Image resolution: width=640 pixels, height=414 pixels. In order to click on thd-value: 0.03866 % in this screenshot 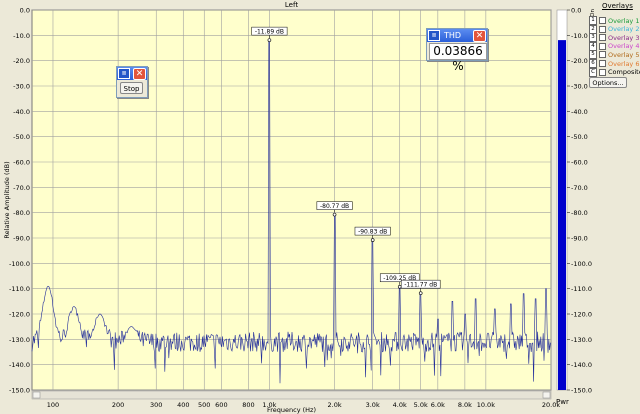, I will do `click(458, 58)`.